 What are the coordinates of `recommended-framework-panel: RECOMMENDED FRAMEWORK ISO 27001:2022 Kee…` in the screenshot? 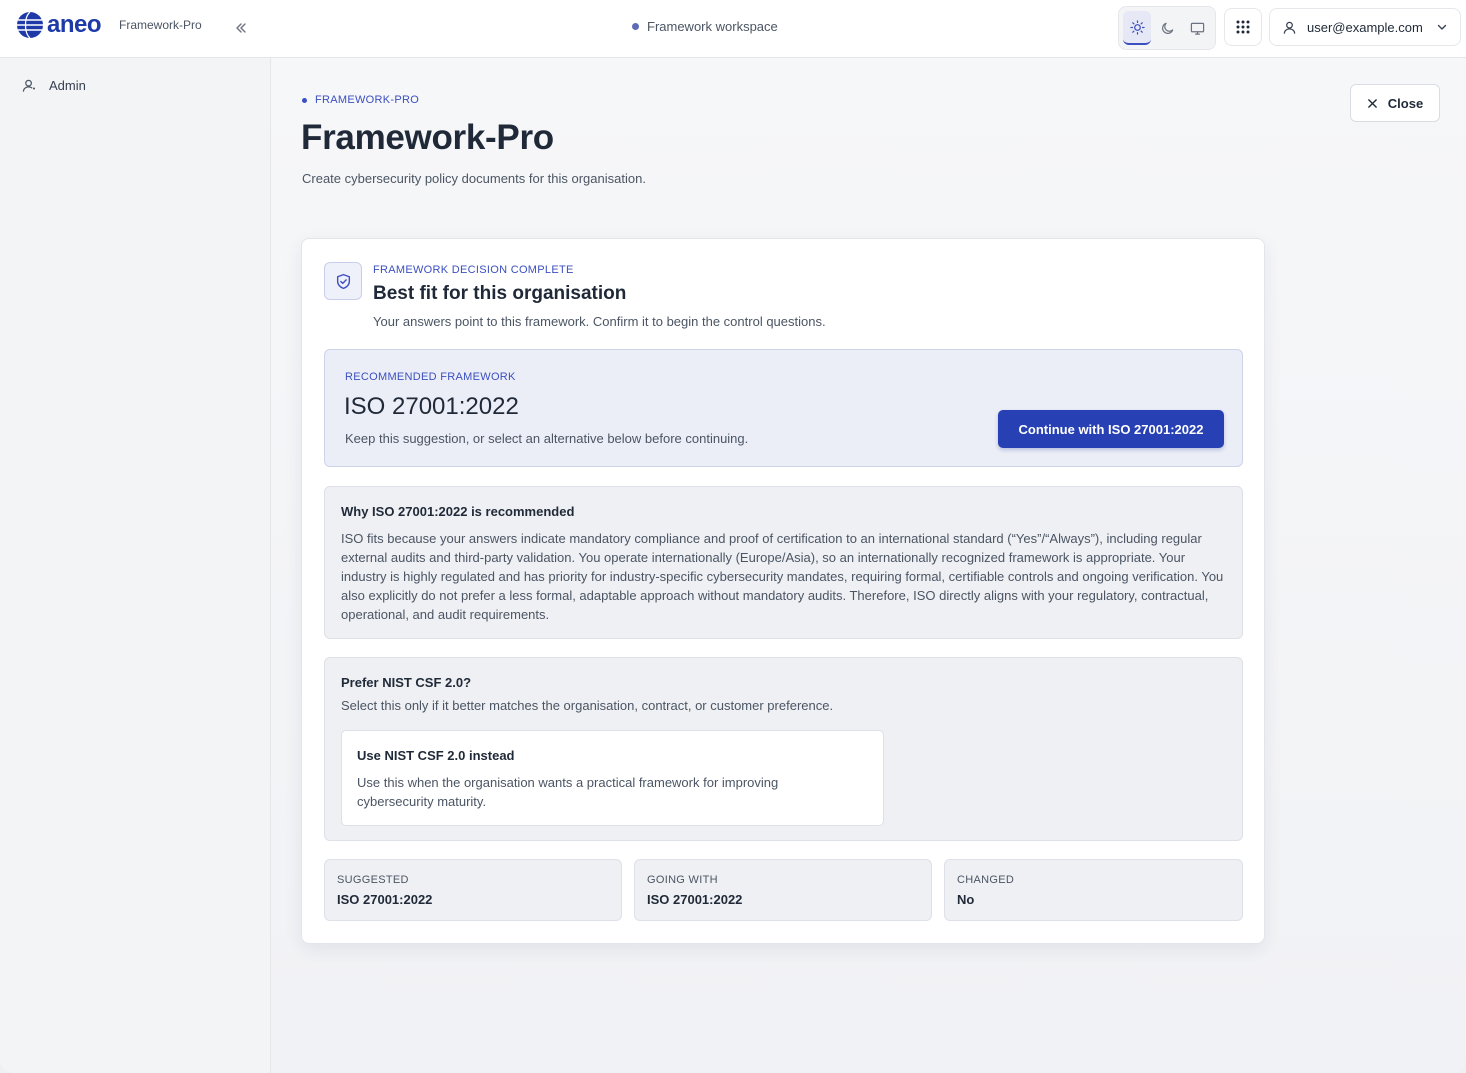 It's located at (783, 408).